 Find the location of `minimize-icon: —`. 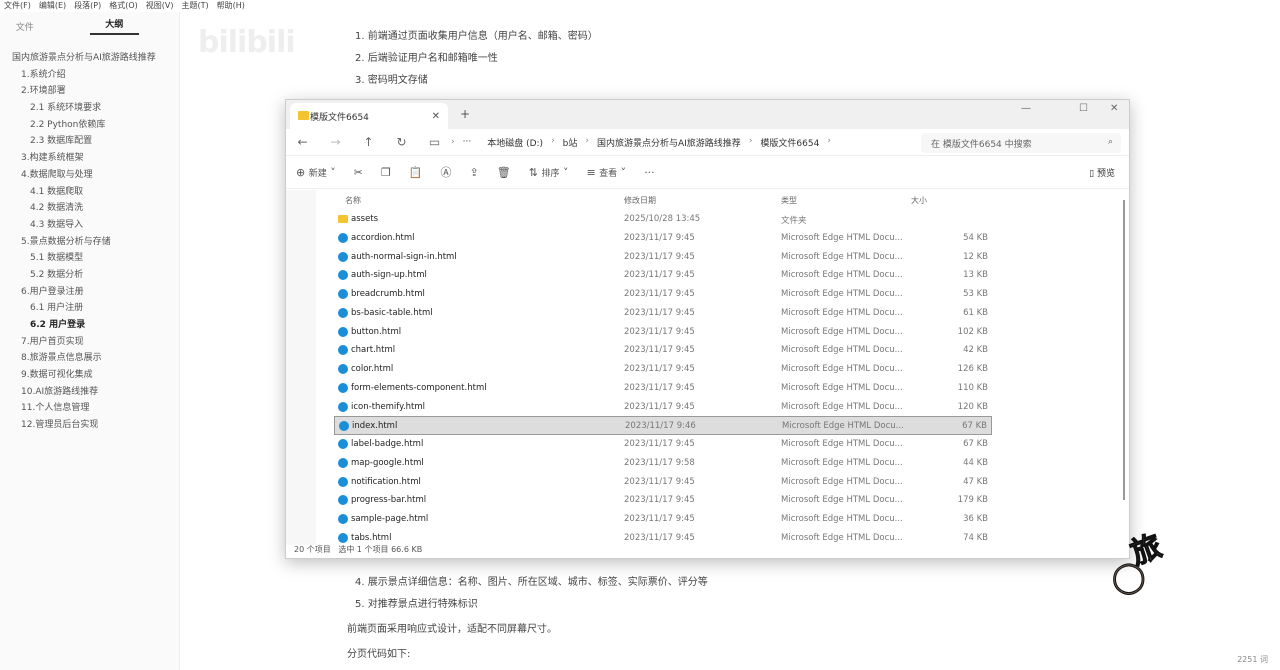

minimize-icon: — is located at coordinates (1026, 108).